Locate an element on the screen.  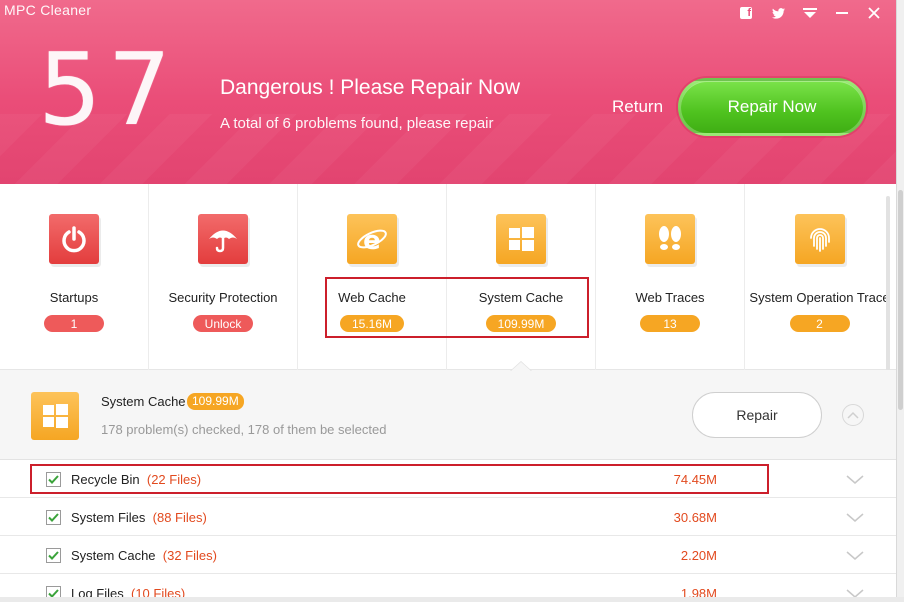
category-web-cache: e Web Cache 15.16M is located at coordinates (372, 277).